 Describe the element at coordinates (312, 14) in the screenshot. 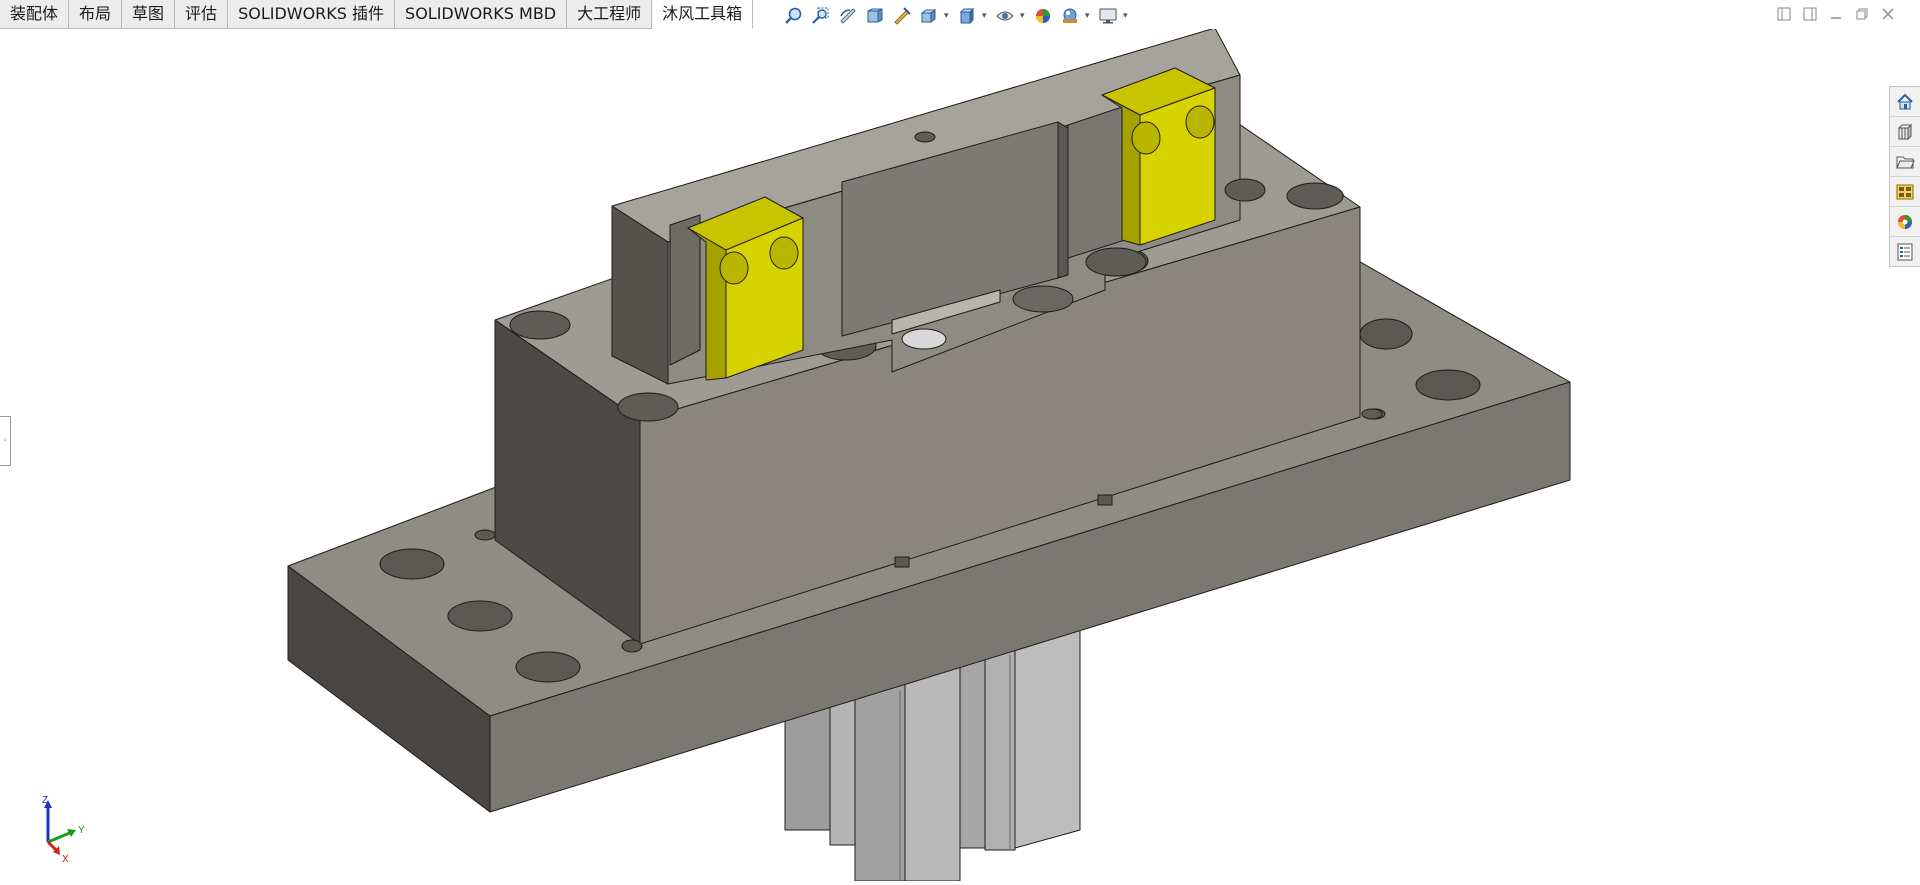

I see `tab-solidworks-addins: SOLIDWORKS 插件` at that location.